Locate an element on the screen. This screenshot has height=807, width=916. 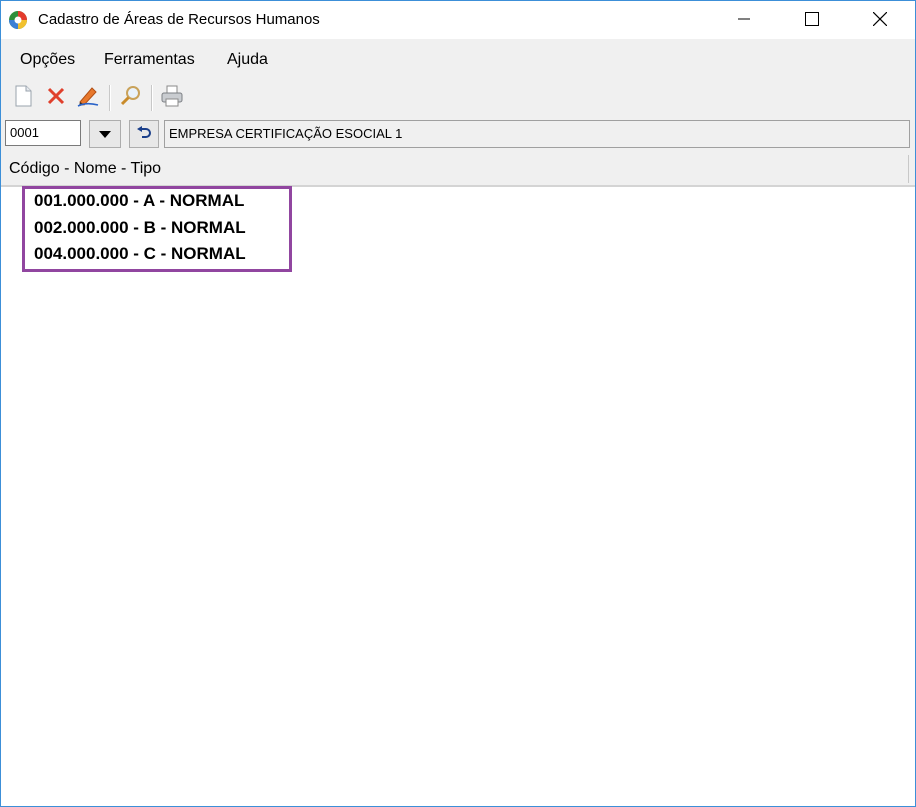
close-icon is located at coordinates (880, 20).